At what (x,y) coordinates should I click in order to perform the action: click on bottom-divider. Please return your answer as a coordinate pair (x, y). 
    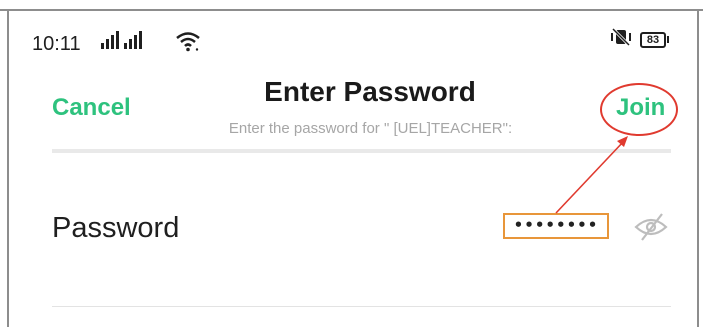
    Looking at the image, I should click on (361, 306).